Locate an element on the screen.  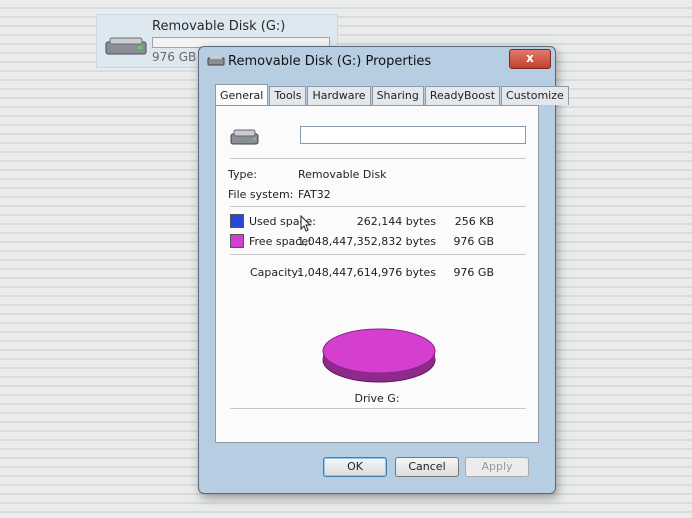
drive-caption: Drive G: is located at coordinates (377, 398).